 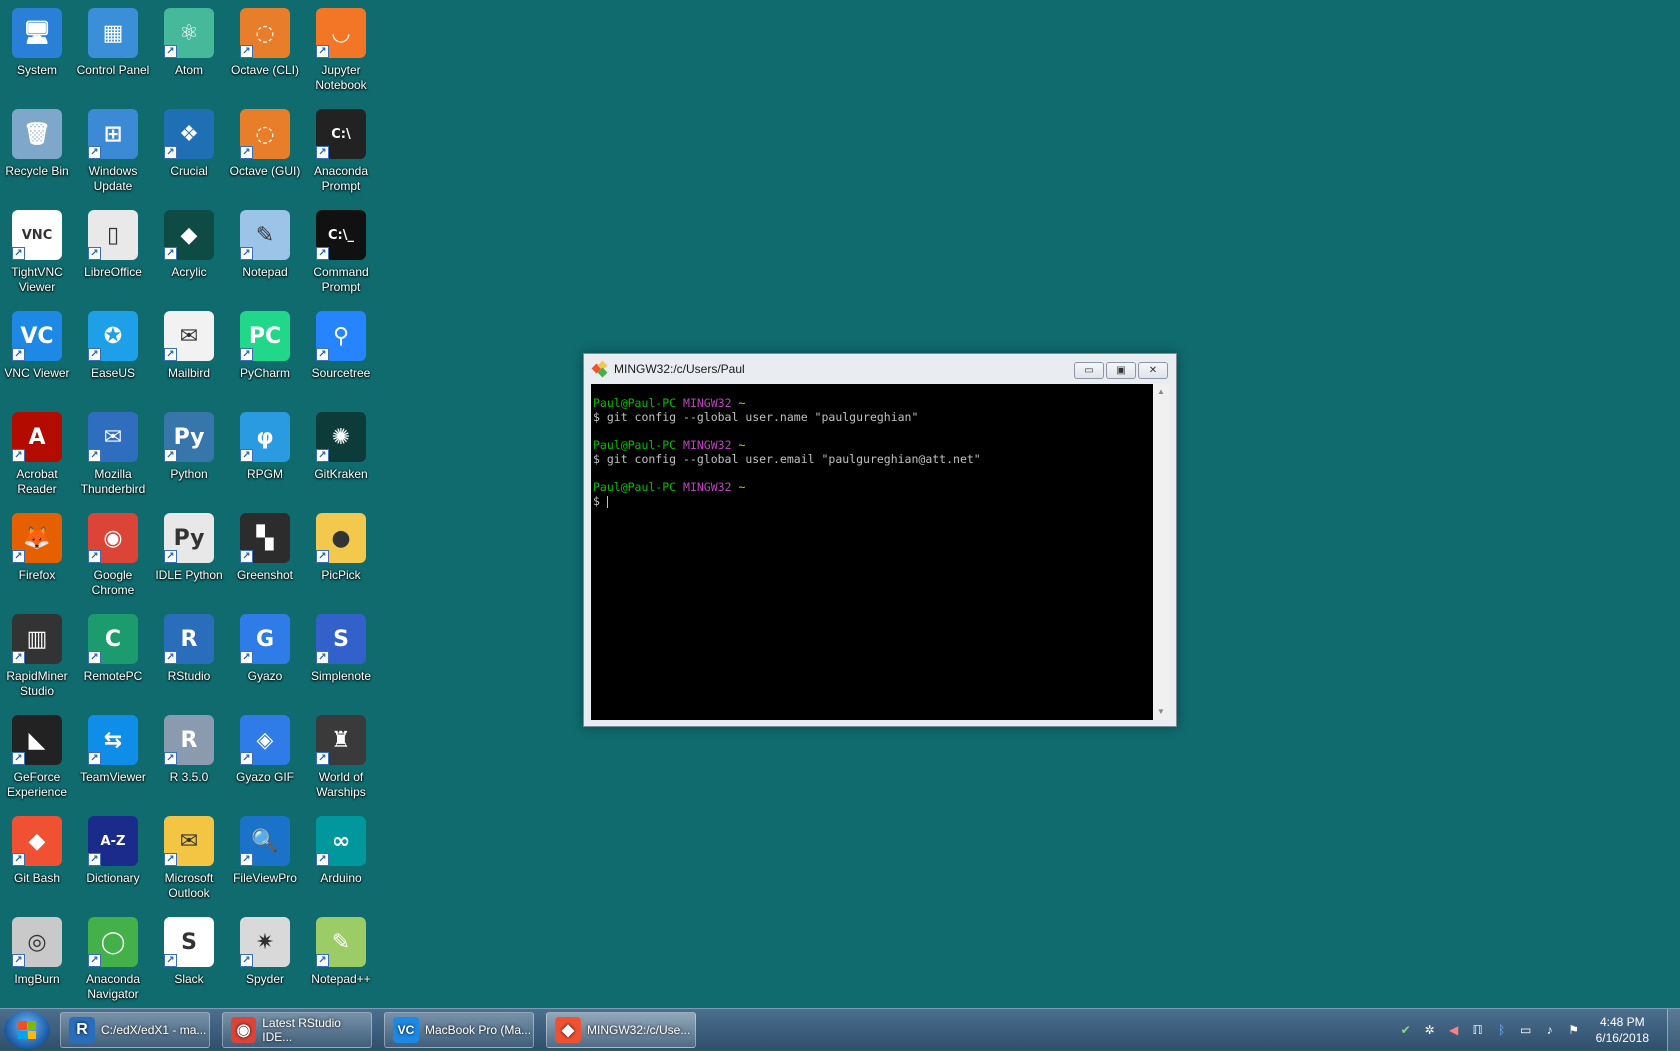 I want to click on scroll-down-icon: ▼, so click(x=1161, y=712).